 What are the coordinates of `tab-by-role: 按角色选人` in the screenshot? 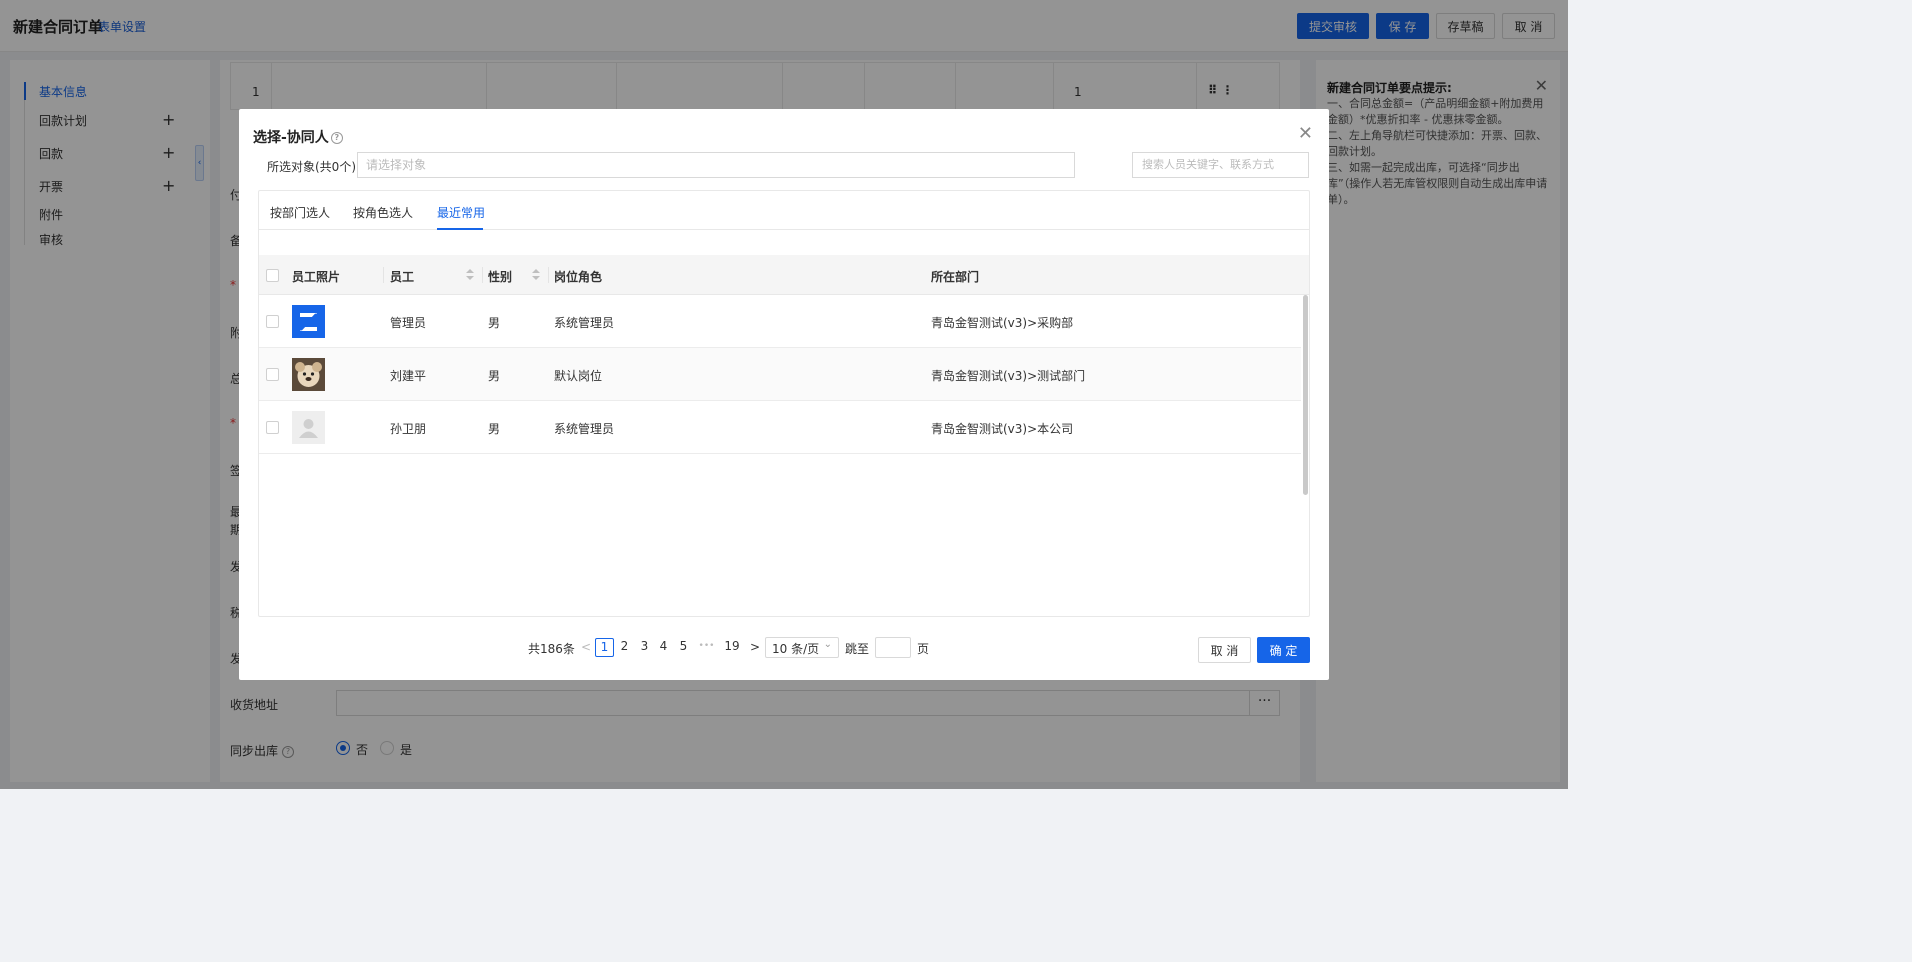 It's located at (383, 212).